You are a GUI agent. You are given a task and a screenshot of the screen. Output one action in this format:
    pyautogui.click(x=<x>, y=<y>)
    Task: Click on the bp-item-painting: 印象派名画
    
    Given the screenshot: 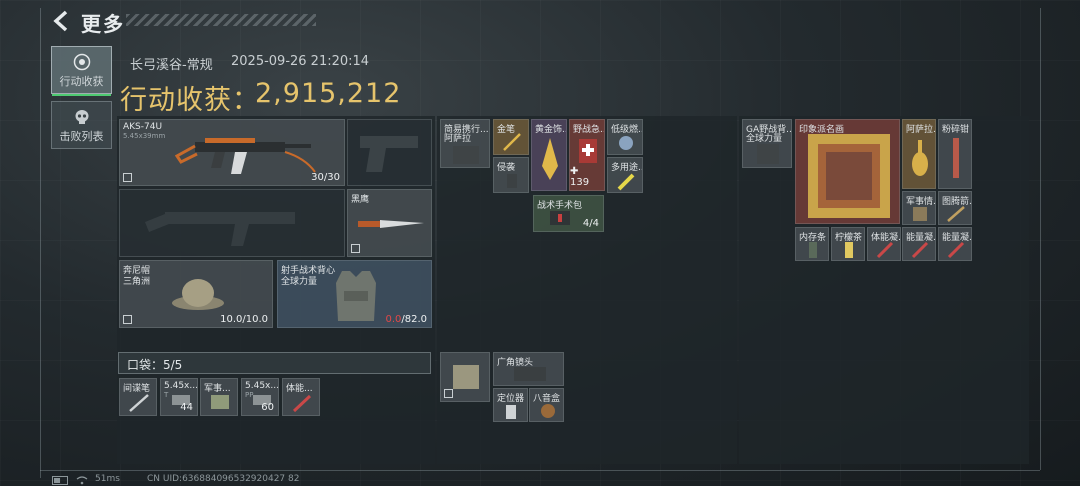 What is the action you would take?
    pyautogui.click(x=847, y=171)
    